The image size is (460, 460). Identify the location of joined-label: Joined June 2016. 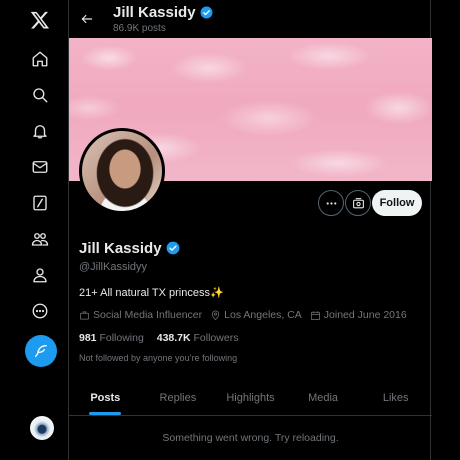
(365, 315).